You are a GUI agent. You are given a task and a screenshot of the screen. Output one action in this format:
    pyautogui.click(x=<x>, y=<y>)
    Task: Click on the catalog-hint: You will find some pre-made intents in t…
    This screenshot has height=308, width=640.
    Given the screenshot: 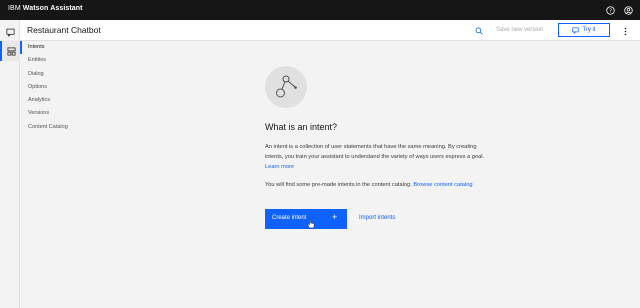 What is the action you would take?
    pyautogui.click(x=380, y=185)
    